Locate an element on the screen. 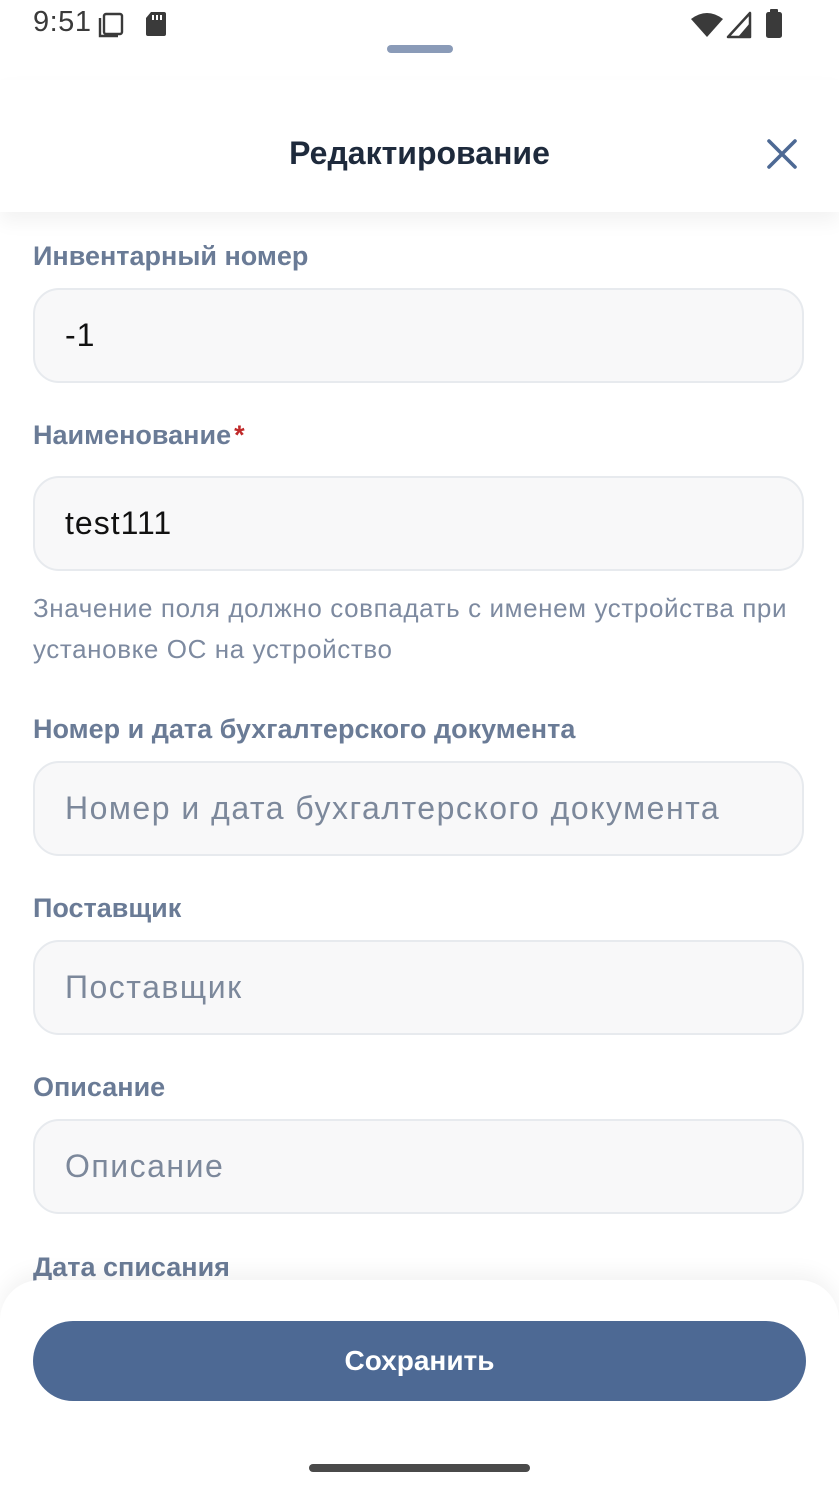 Image resolution: width=839 pixels, height=1492 pixels. name-label: Наименование * is located at coordinates (139, 435).